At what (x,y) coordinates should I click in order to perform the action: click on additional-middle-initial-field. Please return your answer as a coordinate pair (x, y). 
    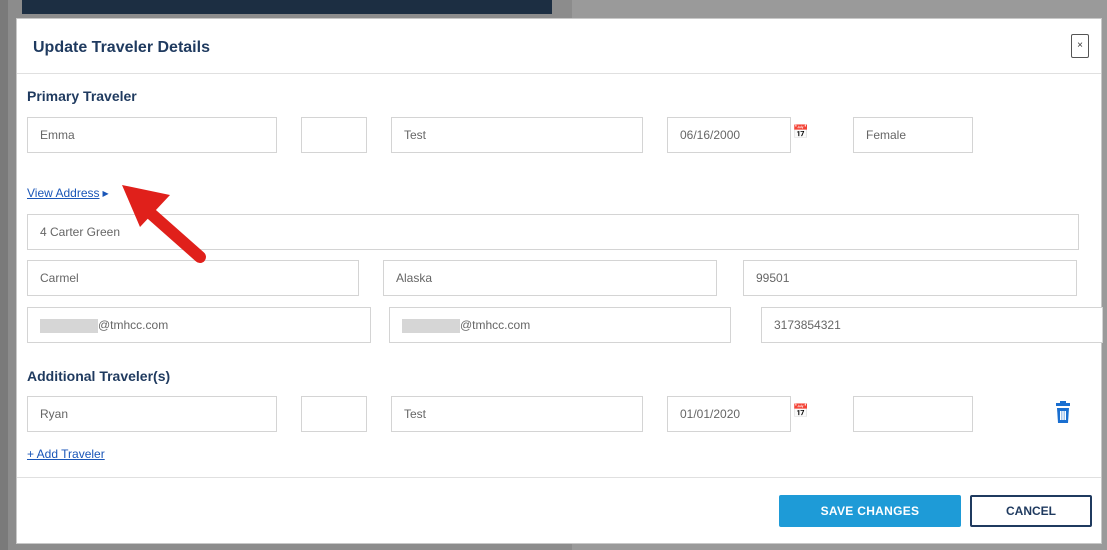
    Looking at the image, I should click on (334, 414).